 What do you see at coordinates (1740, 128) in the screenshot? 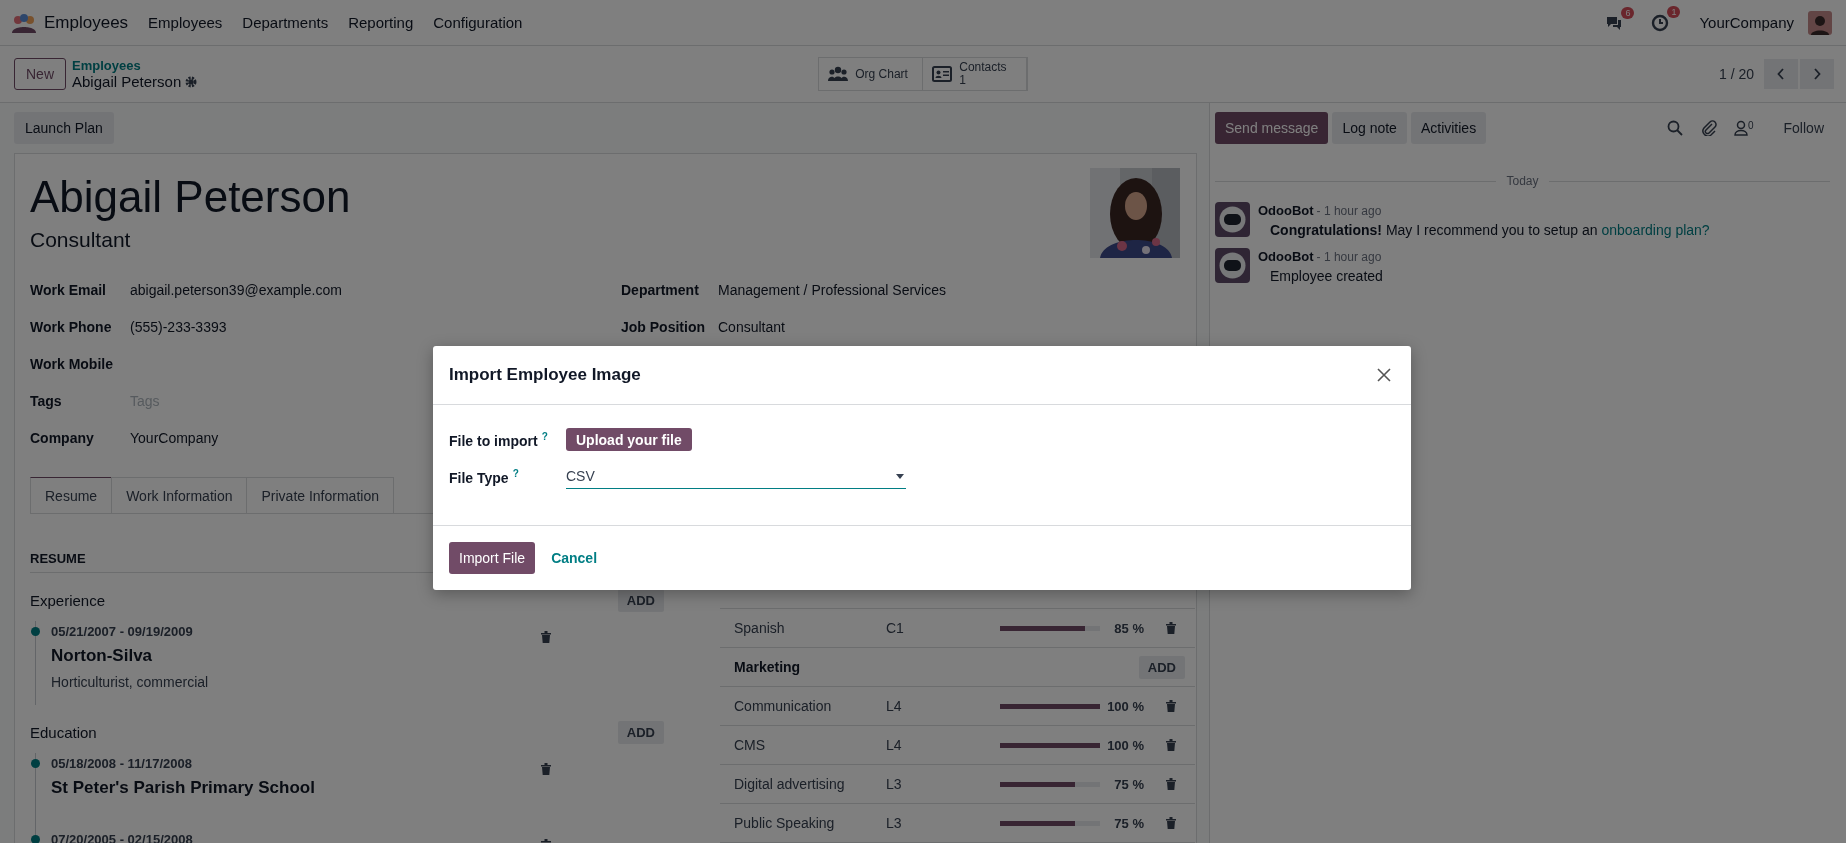
I see `person-icon` at bounding box center [1740, 128].